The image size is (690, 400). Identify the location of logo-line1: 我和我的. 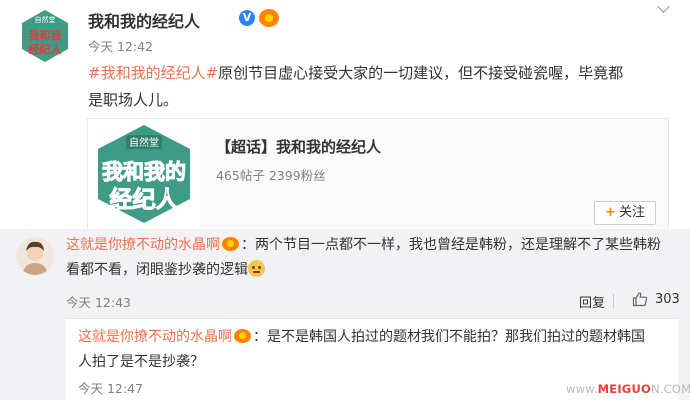
(144, 172).